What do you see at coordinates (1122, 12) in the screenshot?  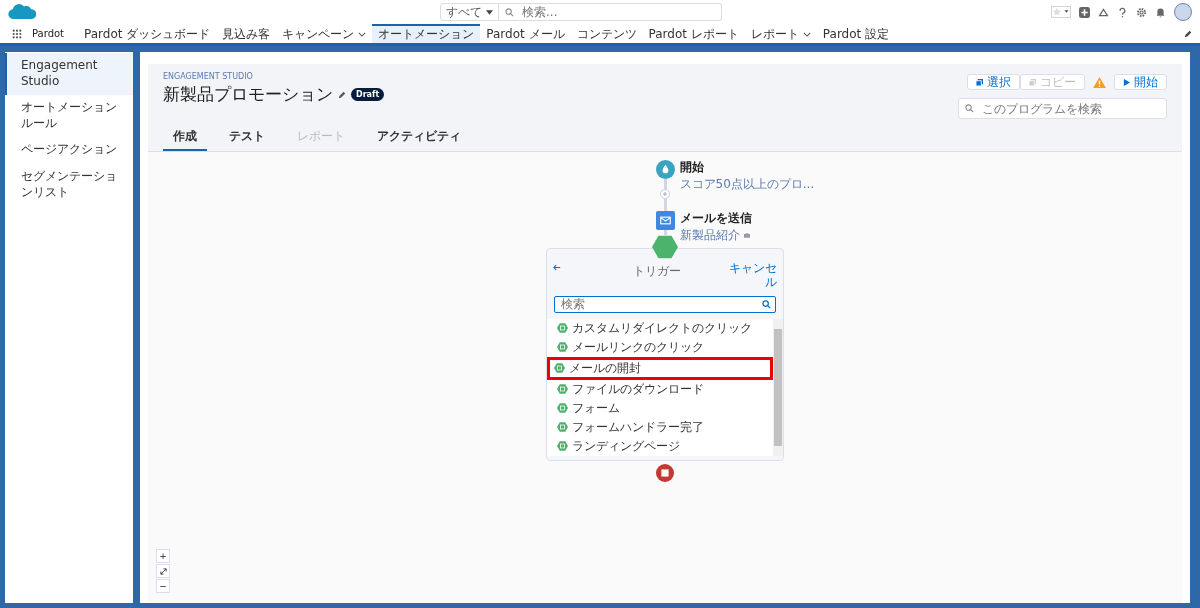 I see `help-icon` at bounding box center [1122, 12].